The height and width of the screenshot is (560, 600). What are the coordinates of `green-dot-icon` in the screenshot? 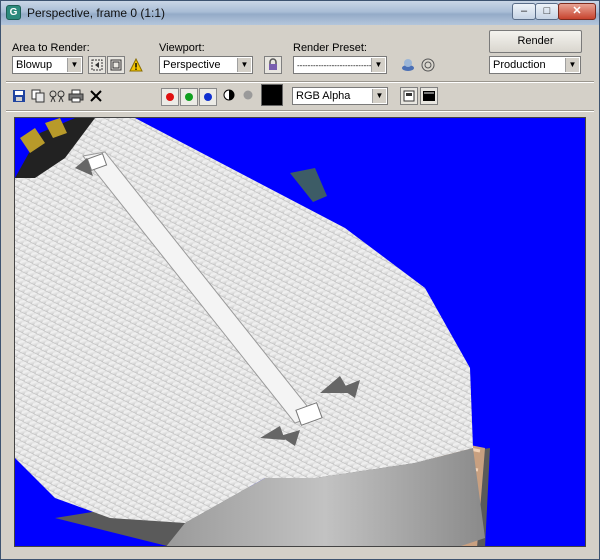 It's located at (189, 97).